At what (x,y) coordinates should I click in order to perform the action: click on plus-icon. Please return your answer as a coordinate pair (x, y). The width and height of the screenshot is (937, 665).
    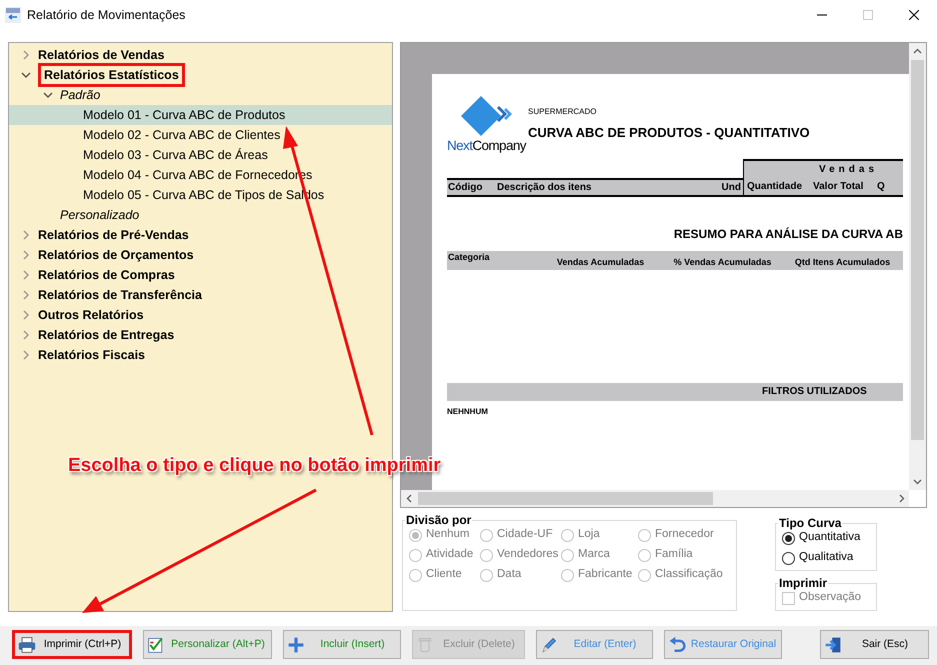
    Looking at the image, I should click on (296, 645).